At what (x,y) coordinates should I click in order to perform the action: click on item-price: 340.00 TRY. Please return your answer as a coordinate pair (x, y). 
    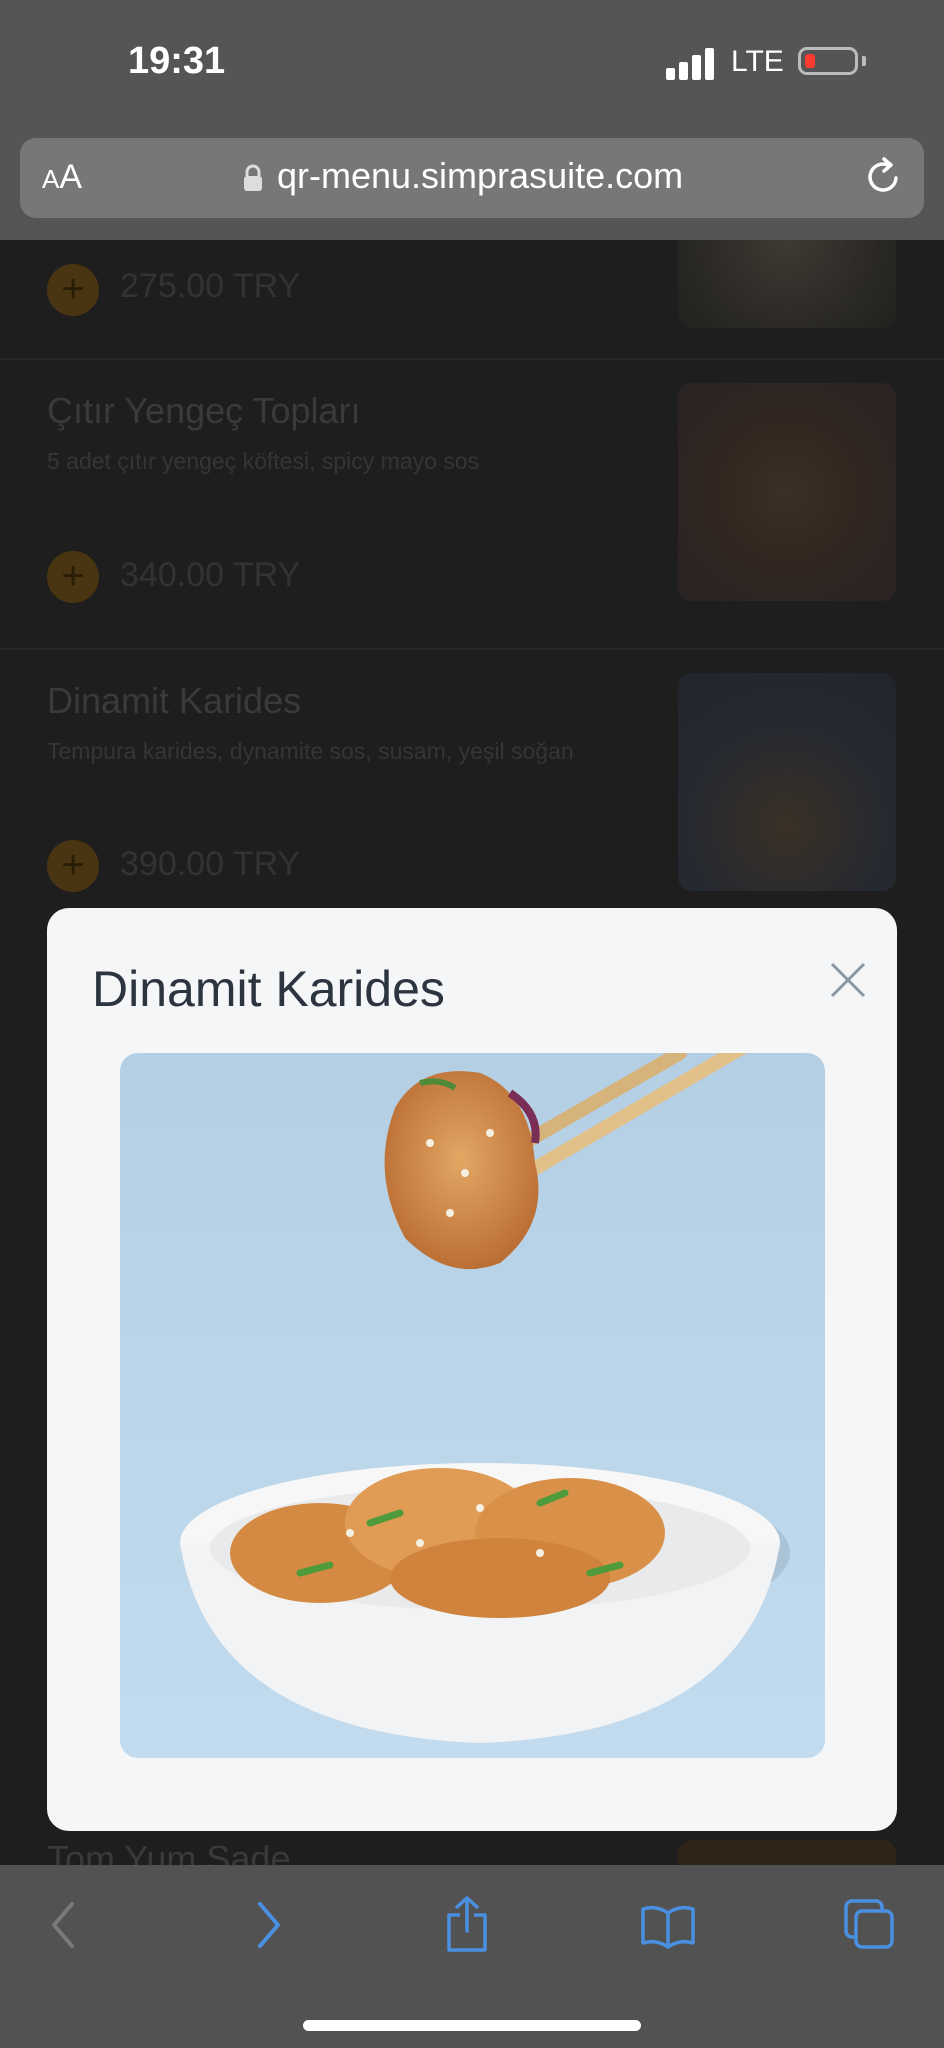
    Looking at the image, I should click on (210, 575).